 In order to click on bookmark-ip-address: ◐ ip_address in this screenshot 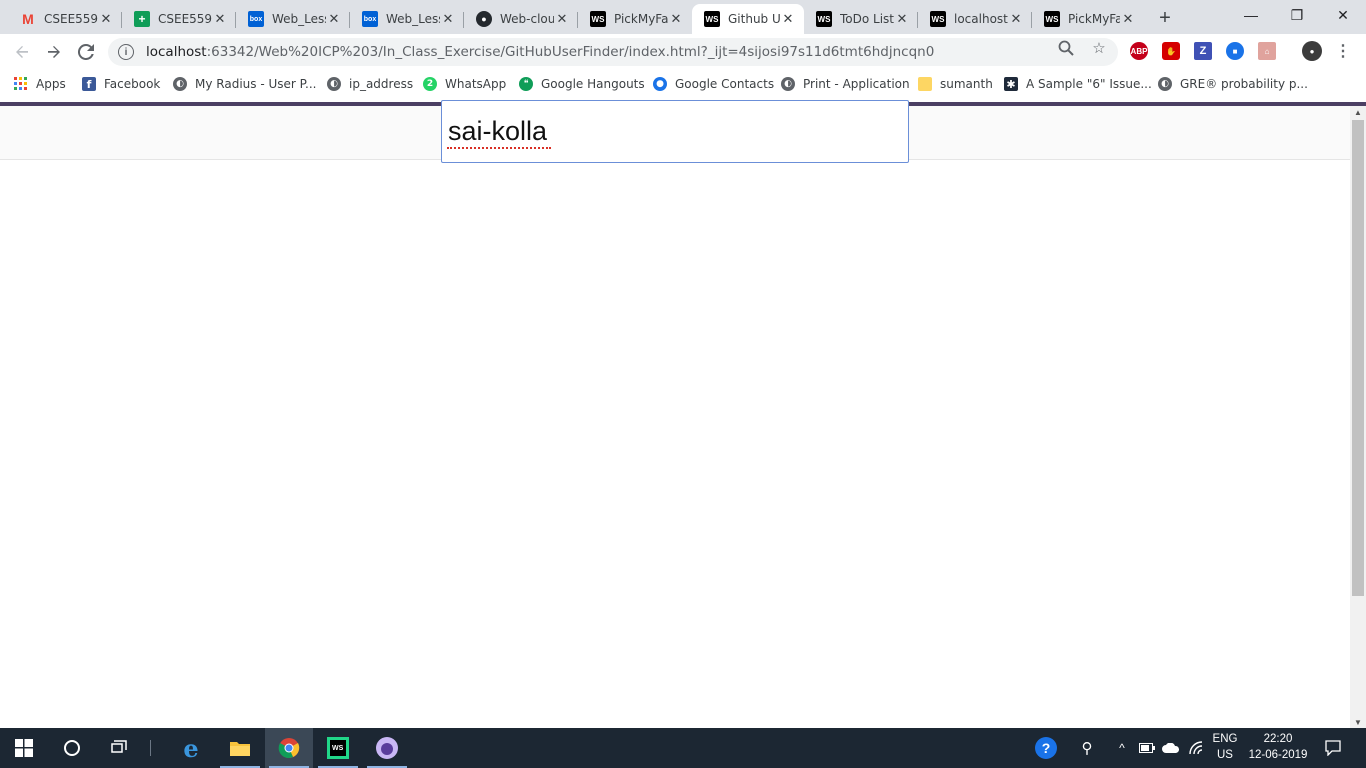, I will do `click(370, 84)`.